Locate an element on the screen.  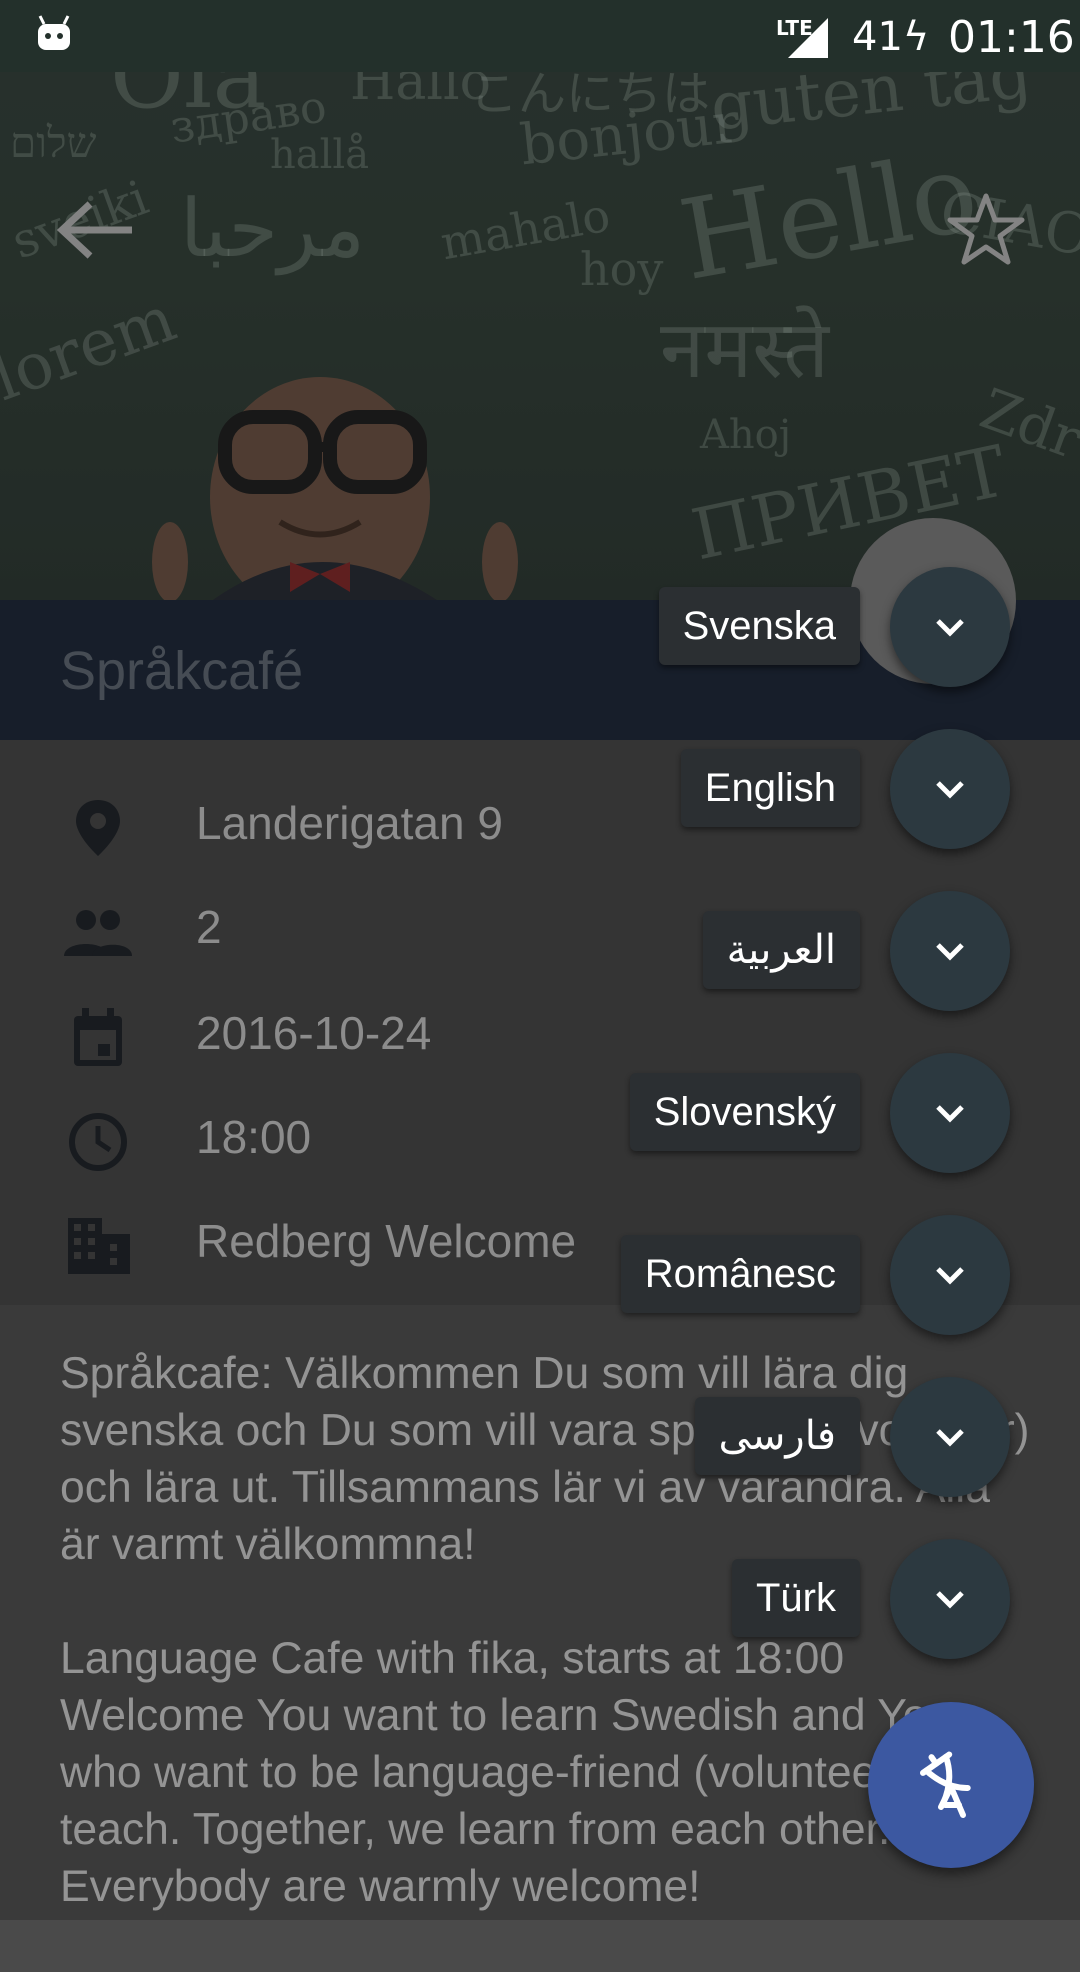
language-option-english: English is located at coordinates (540, 789).